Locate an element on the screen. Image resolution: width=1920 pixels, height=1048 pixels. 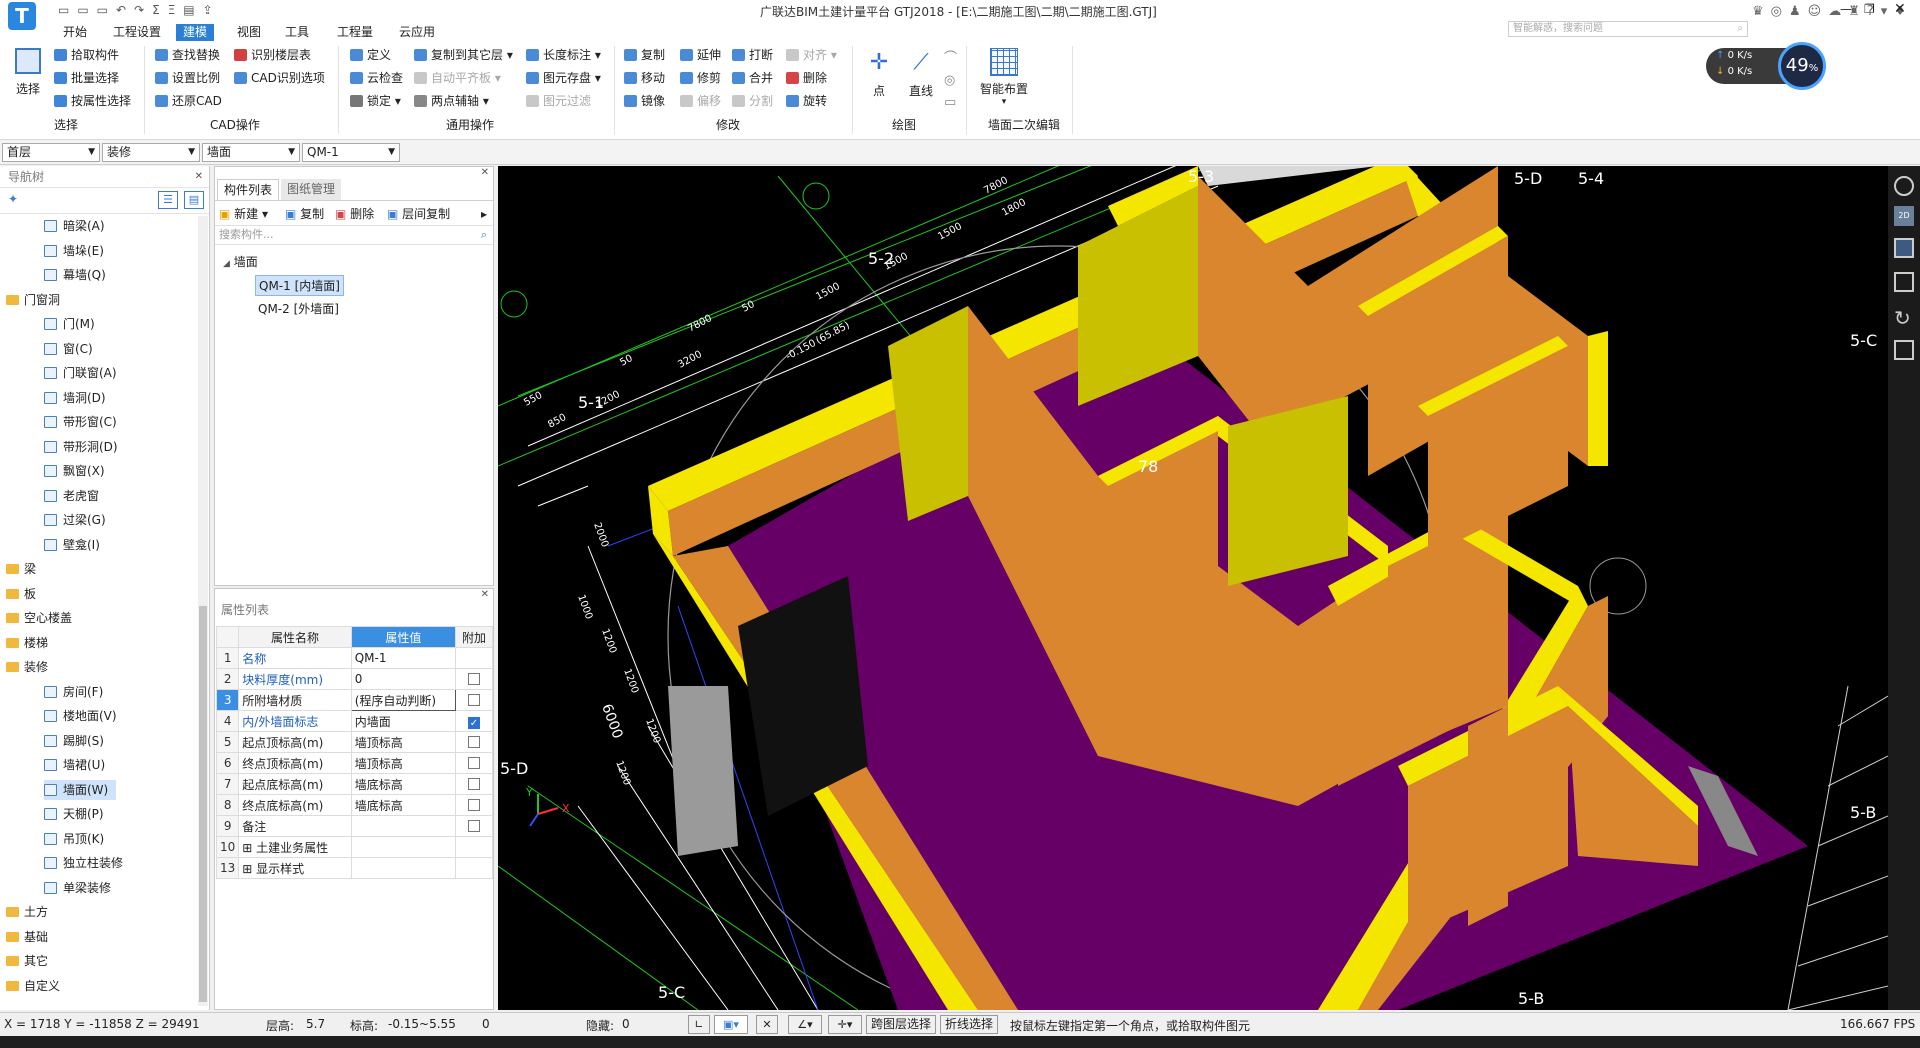
rotate-view-icon: ↻ is located at coordinates (1902, 318).